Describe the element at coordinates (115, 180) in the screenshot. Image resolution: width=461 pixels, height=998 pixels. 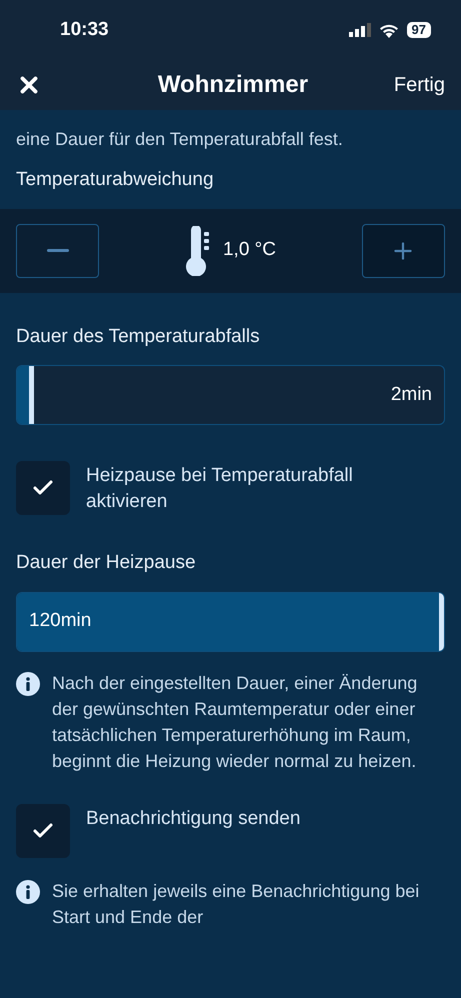
I see `section-label: Temperaturabweichung` at that location.